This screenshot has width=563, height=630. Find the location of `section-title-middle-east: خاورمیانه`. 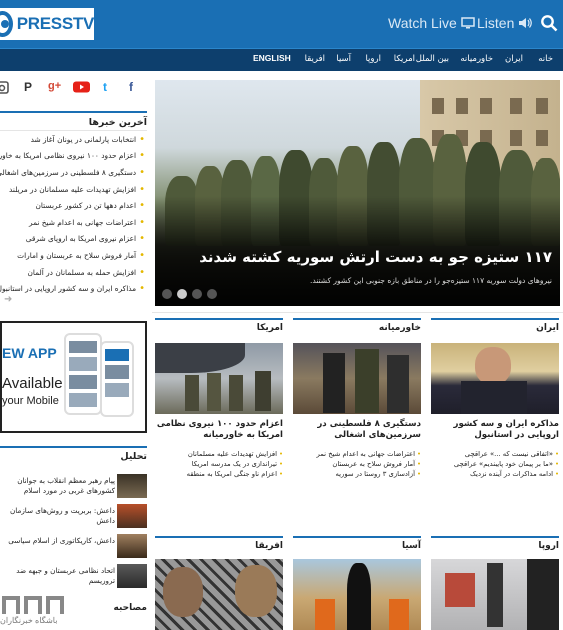

section-title-middle-east: خاورمیانه is located at coordinates (357, 326).